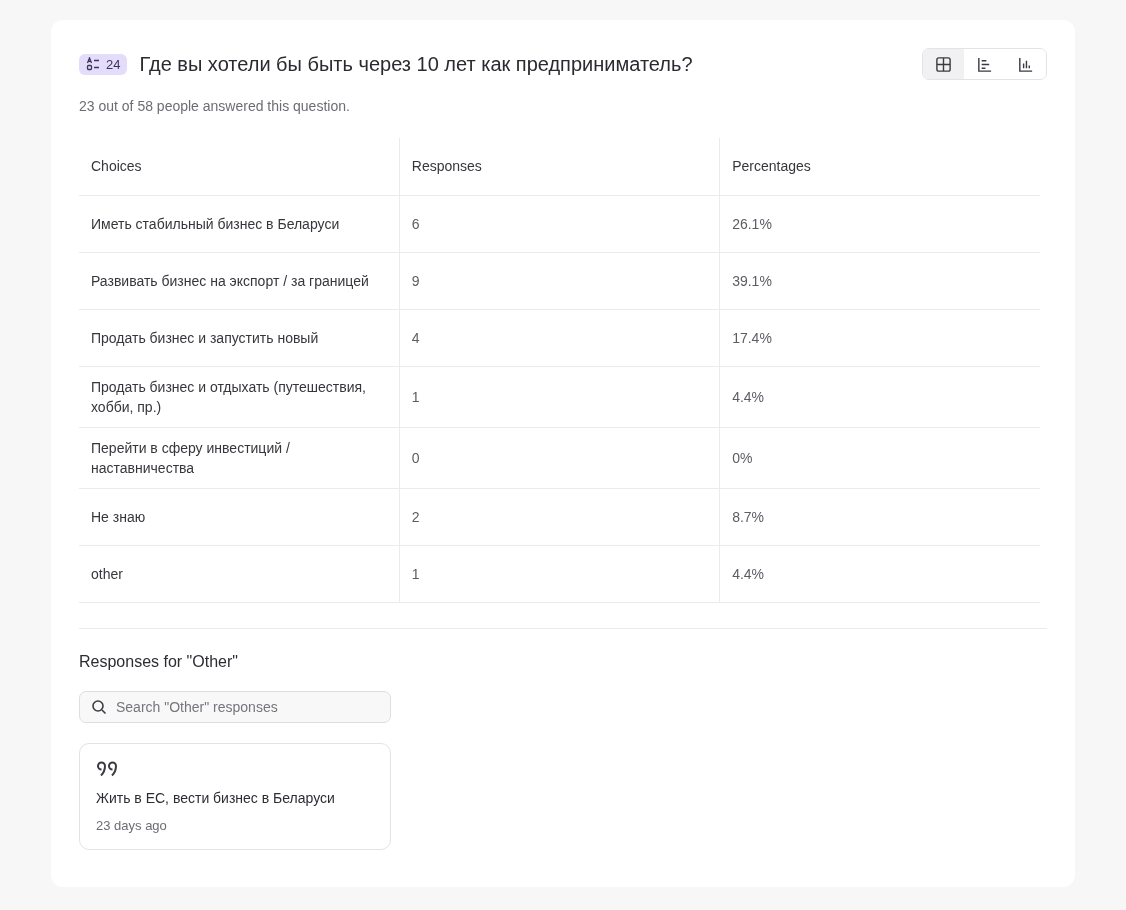 The width and height of the screenshot is (1126, 910). Describe the element at coordinates (132, 825) in the screenshot. I see `response-time: 23 days ago` at that location.